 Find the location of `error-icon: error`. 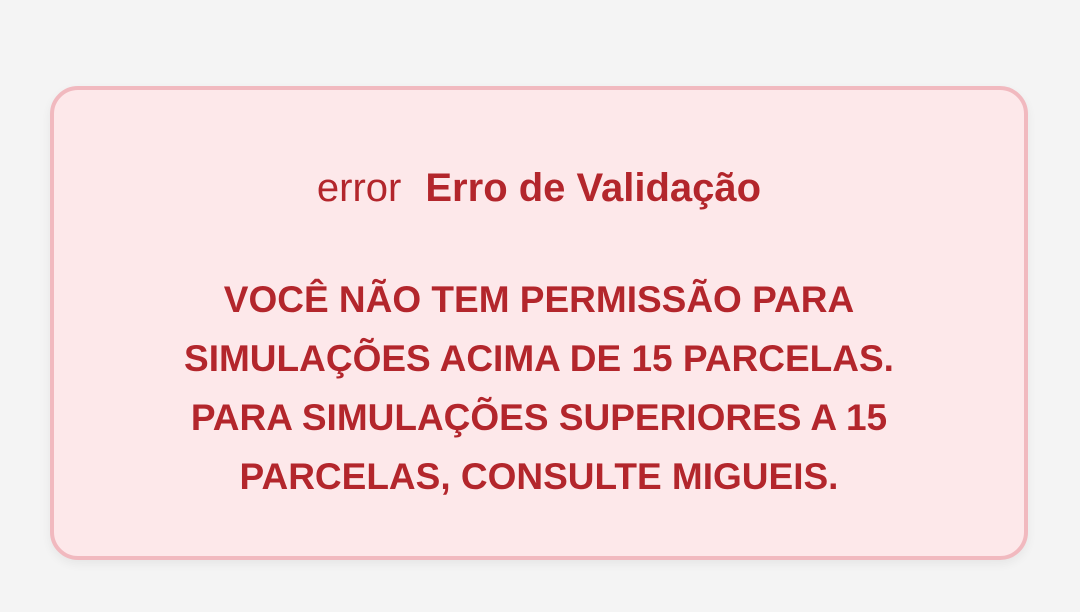

error-icon: error is located at coordinates (359, 188).